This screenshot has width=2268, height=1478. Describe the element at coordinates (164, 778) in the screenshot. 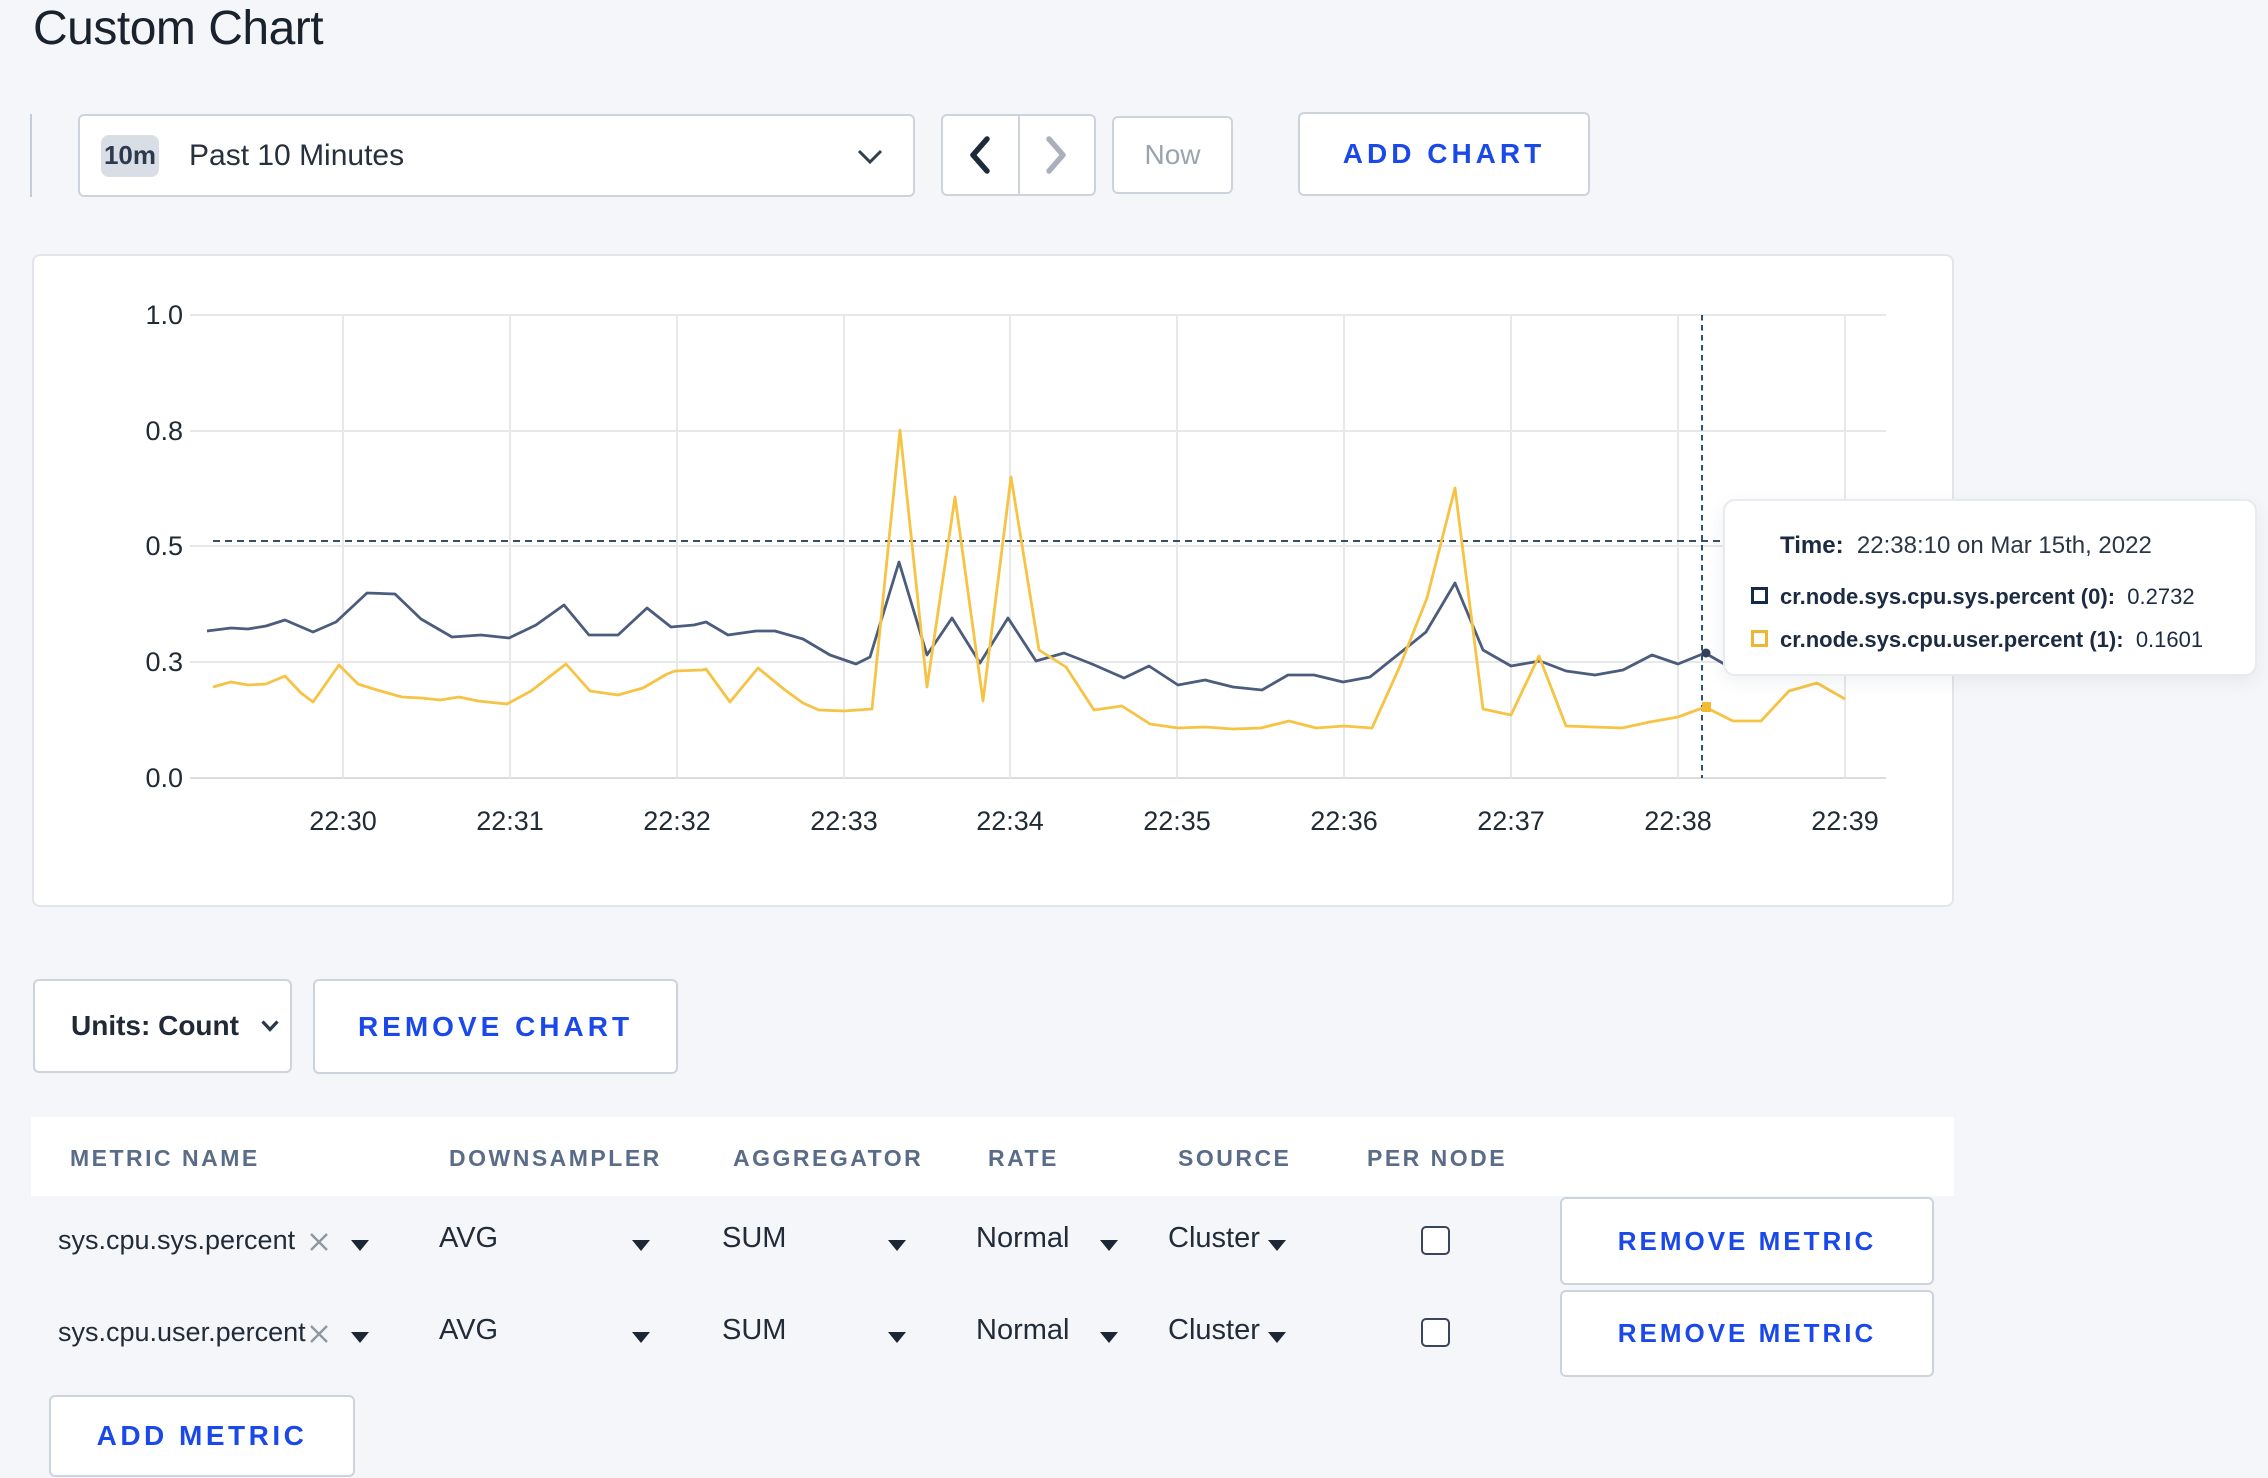

I see `svg-text: 0.0` at that location.